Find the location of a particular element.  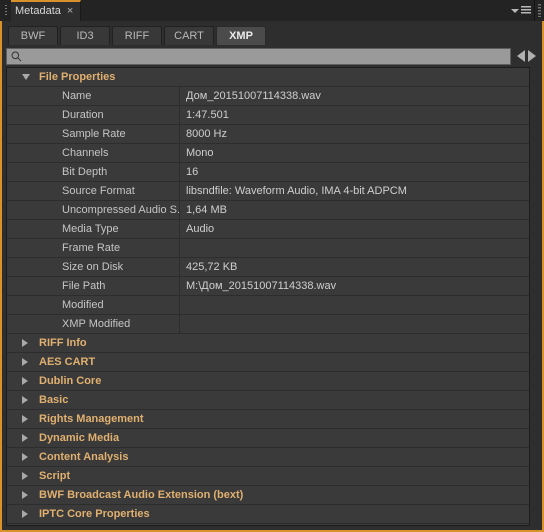

group-title: Script is located at coordinates (55, 476).